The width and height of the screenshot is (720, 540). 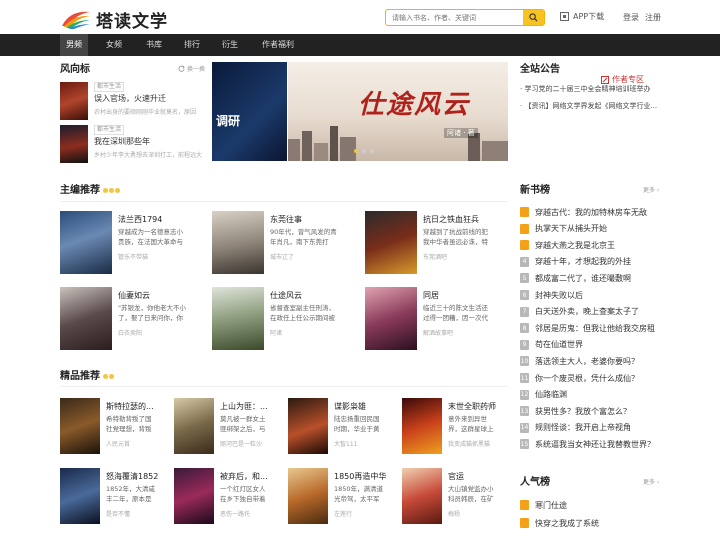 What do you see at coordinates (132, 19) in the screenshot?
I see `logo-text: 塔读文学` at bounding box center [132, 19].